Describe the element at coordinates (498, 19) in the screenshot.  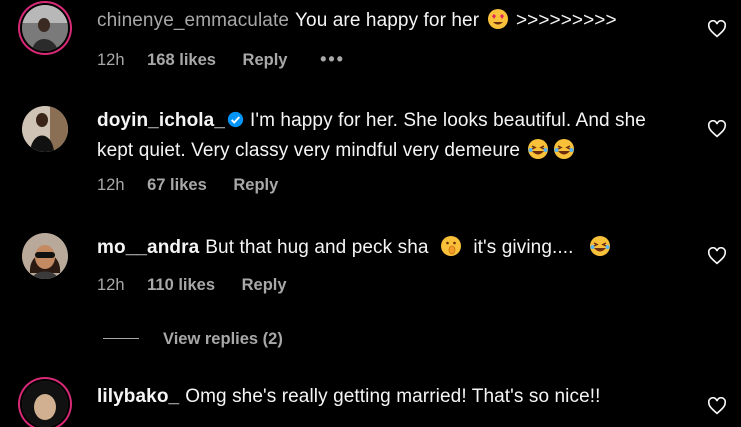
I see `heart-eyes-emoji` at that location.